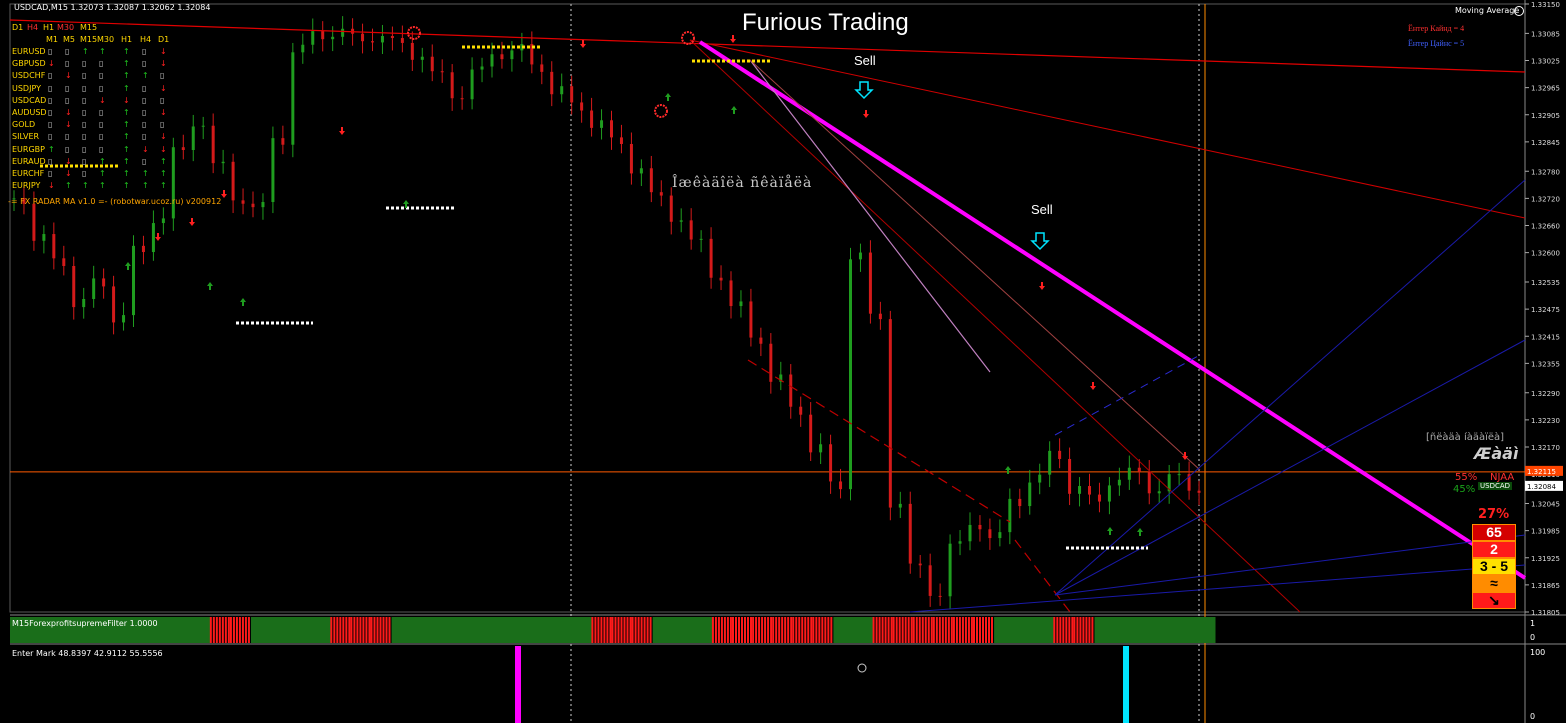 This screenshot has height=723, width=1566. Describe the element at coordinates (342, 131) in the screenshot. I see `arrow-down-icon` at that location.